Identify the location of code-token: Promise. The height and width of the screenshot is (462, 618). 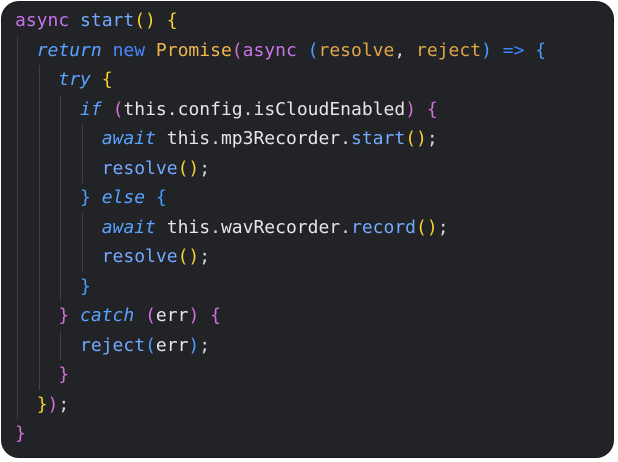
(193, 50).